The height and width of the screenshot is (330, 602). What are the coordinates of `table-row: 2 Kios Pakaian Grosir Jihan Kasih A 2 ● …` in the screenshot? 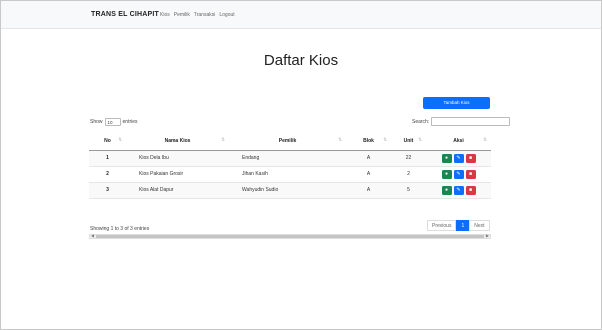 It's located at (290, 174).